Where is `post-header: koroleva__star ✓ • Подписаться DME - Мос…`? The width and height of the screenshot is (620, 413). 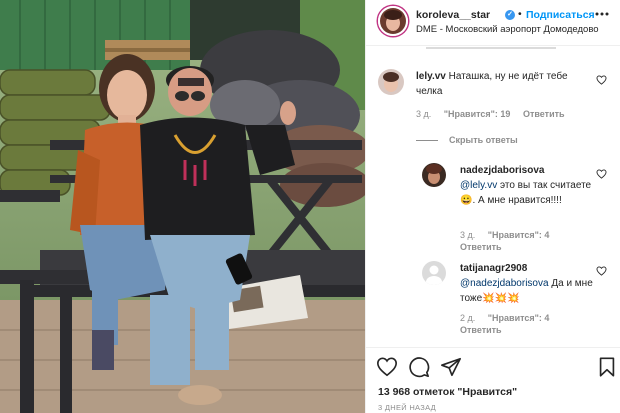 post-header: koroleva__star ✓ • Подписаться DME - Мос… is located at coordinates (493, 23).